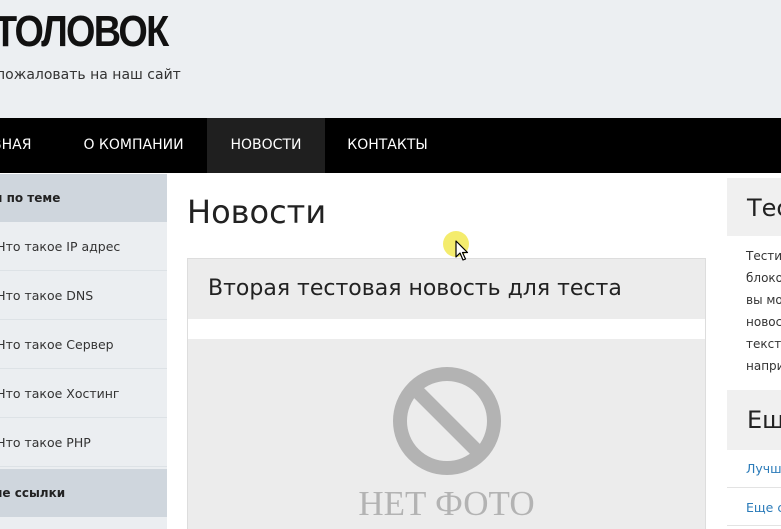 This screenshot has width=781, height=529. I want to click on sidebar-heading-links: ие ссылки, so click(83, 493).